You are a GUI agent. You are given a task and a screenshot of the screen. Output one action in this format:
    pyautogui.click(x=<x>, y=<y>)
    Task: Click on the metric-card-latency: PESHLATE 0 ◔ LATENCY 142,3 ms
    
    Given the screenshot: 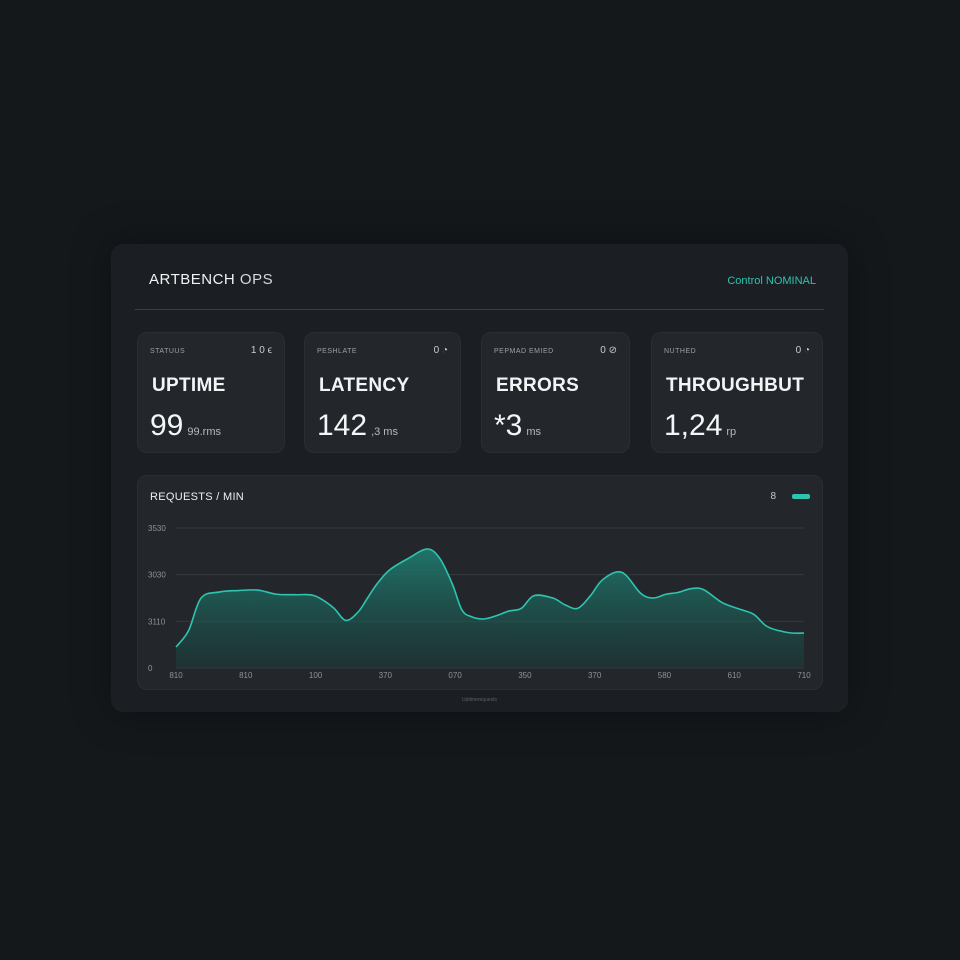 What is the action you would take?
    pyautogui.click(x=382, y=392)
    